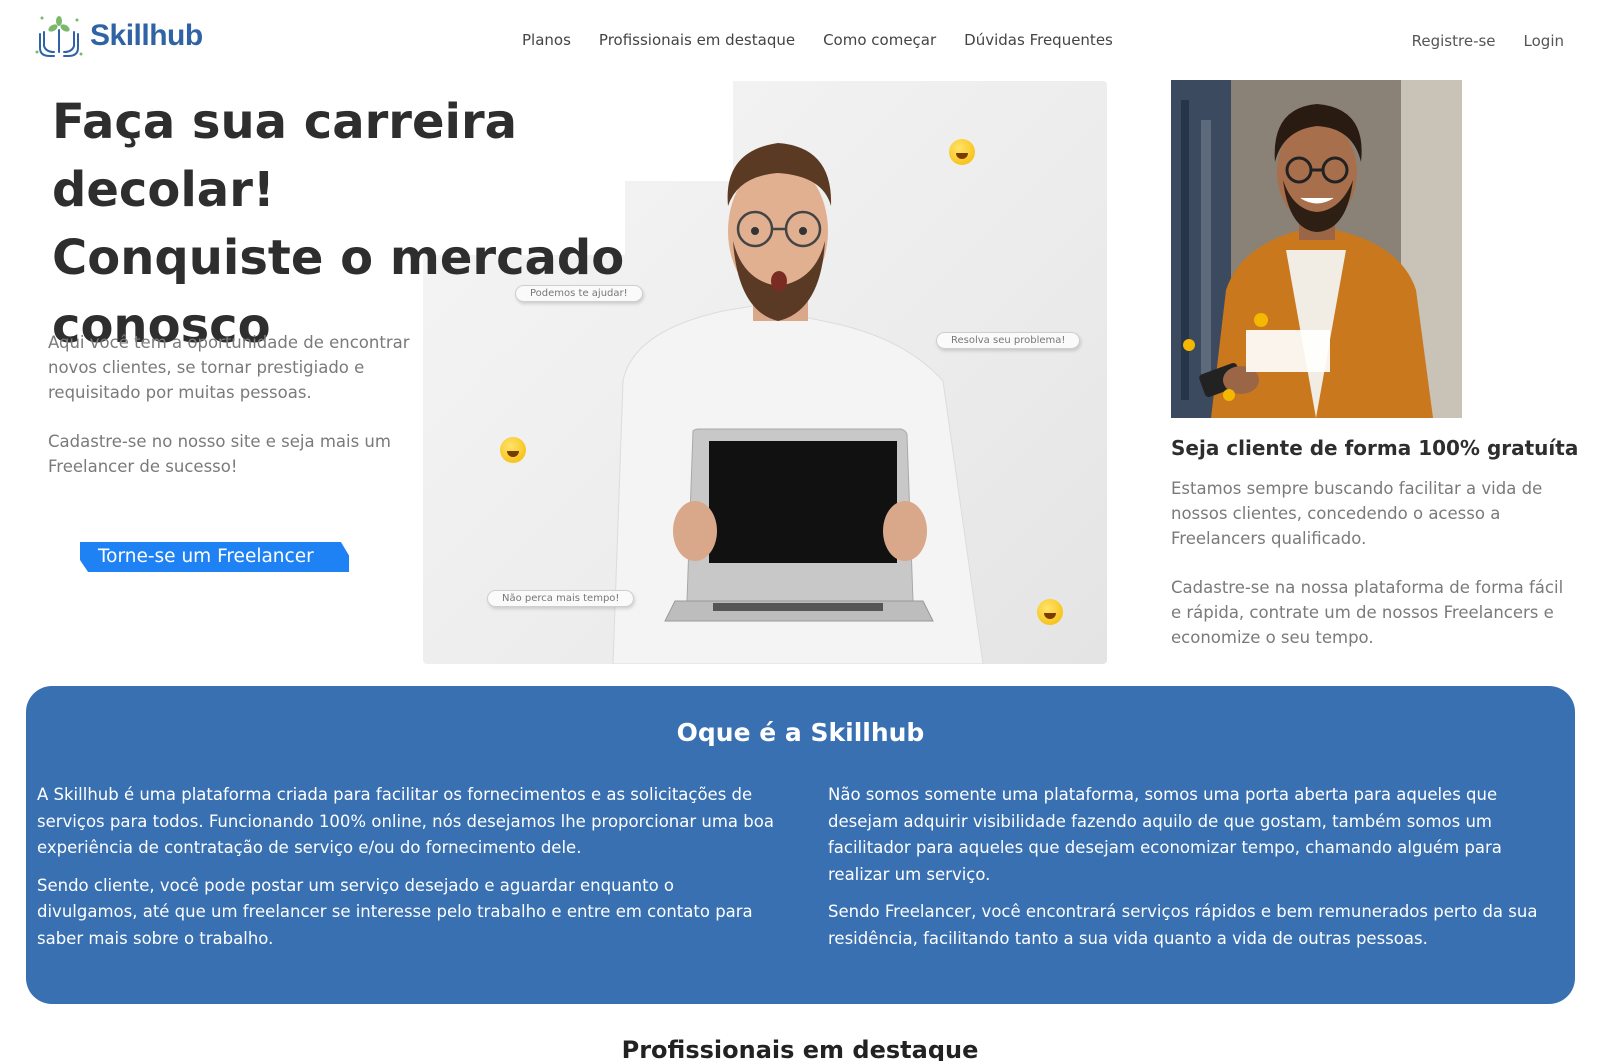  Describe the element at coordinates (800, 1048) in the screenshot. I see `featured-section-title: Profissionais em destaque` at that location.